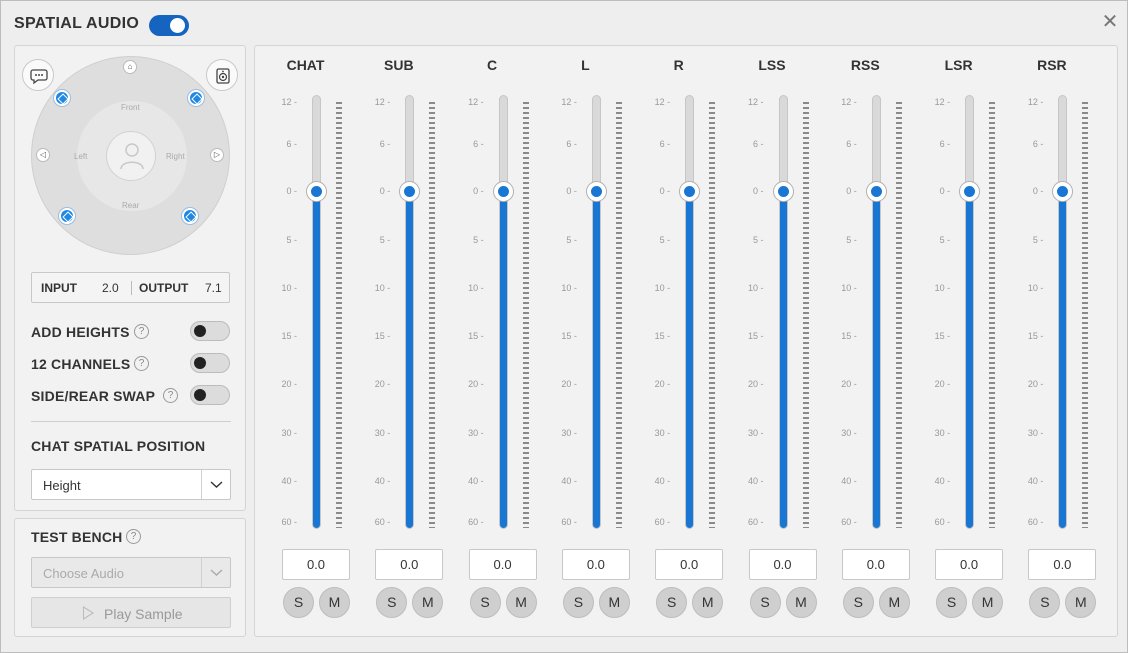 The width and height of the screenshot is (1128, 653). I want to click on scale-tick: 60 -, so click(476, 522).